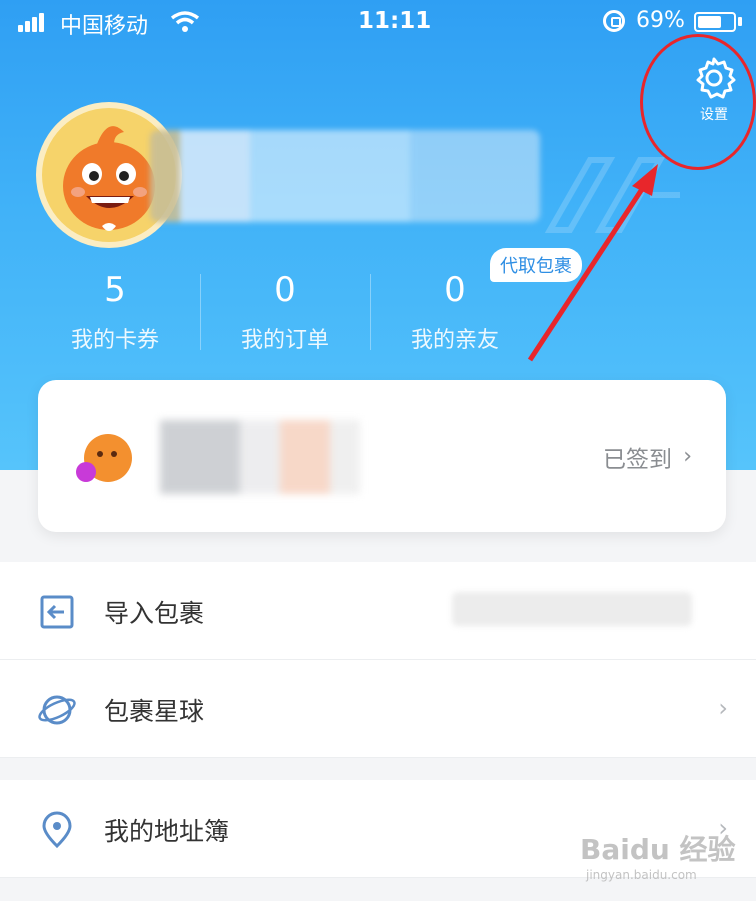 This screenshot has width=756, height=901. Describe the element at coordinates (378, 709) in the screenshot. I see `menu-item-package-planet: 包裹星球 ›` at that location.